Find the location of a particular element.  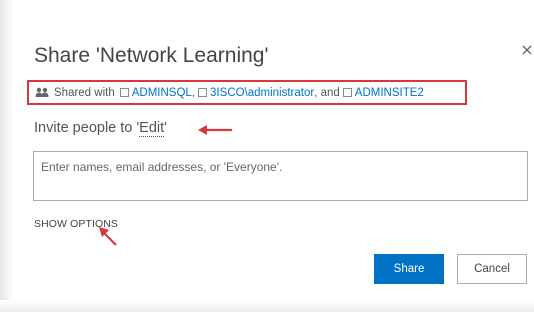

shared-person-link: ADMINSQL is located at coordinates (162, 93).